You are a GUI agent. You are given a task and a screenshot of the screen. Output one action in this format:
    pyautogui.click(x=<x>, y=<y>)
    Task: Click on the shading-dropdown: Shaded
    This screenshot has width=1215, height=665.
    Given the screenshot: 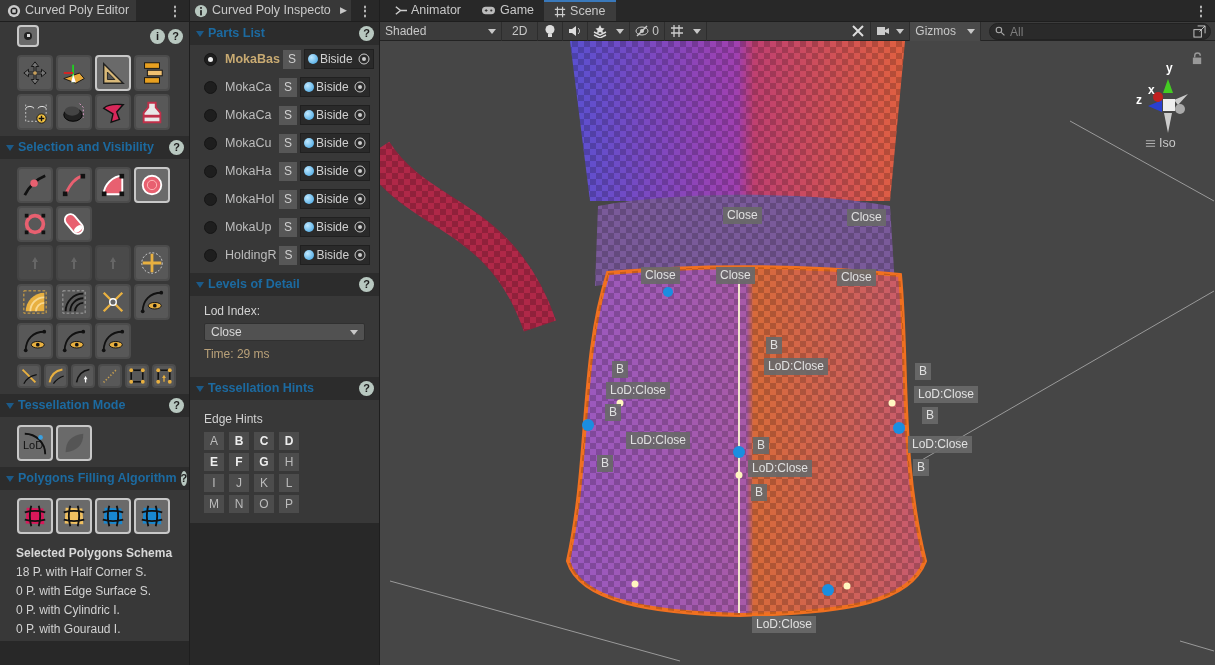 What is the action you would take?
    pyautogui.click(x=441, y=31)
    